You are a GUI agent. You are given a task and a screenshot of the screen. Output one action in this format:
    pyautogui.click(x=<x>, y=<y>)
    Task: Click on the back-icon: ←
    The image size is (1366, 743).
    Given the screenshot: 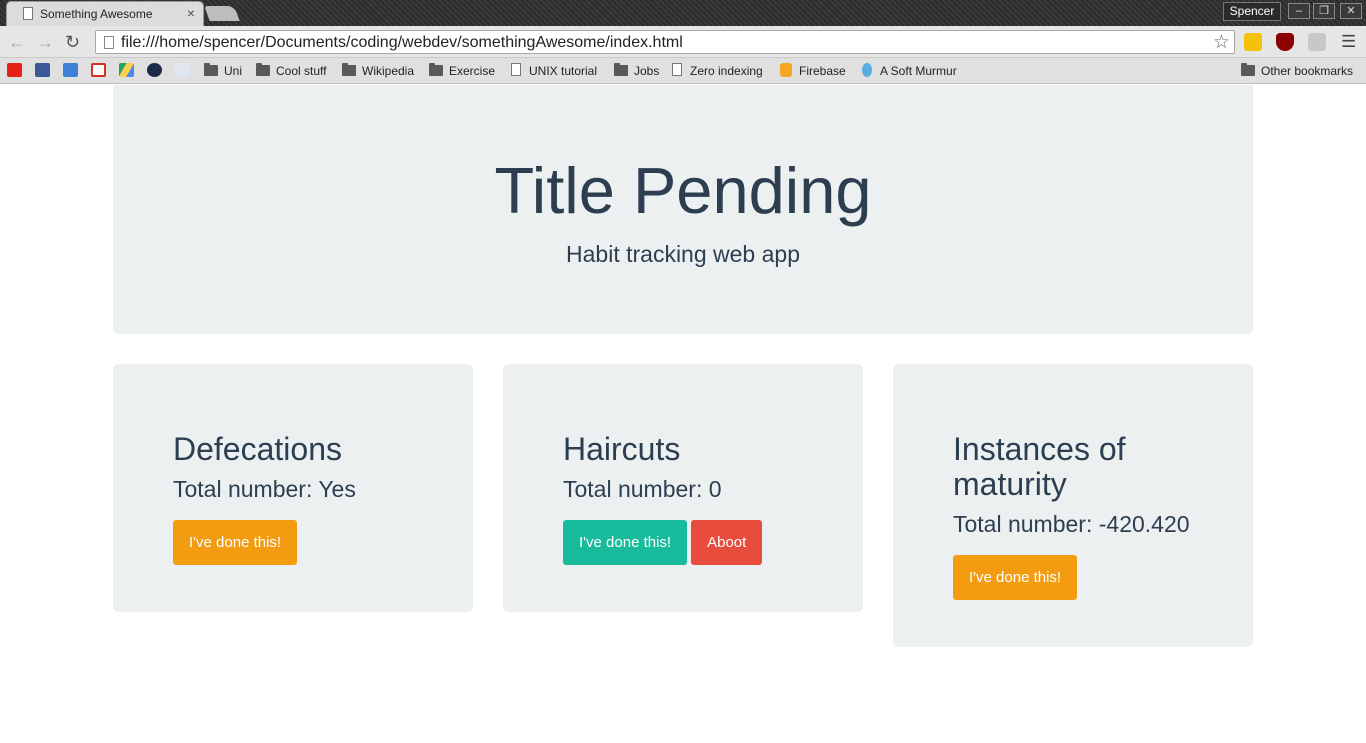 What is the action you would take?
    pyautogui.click(x=17, y=42)
    